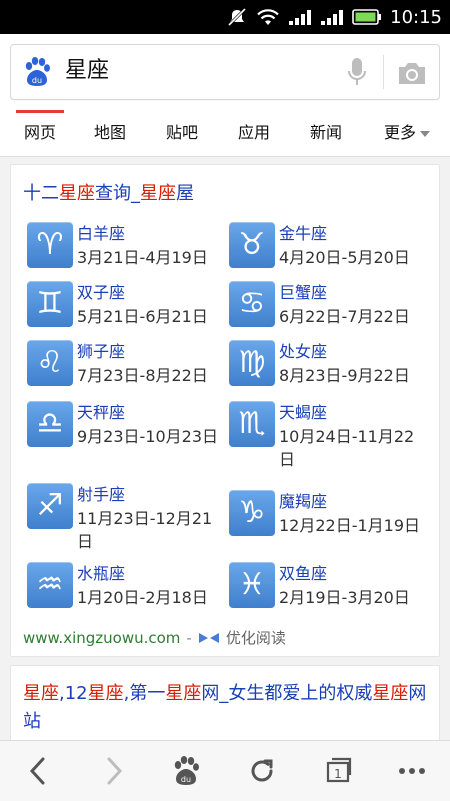 Image resolution: width=450 pixels, height=801 pixels. I want to click on refresh-icon, so click(262, 770).